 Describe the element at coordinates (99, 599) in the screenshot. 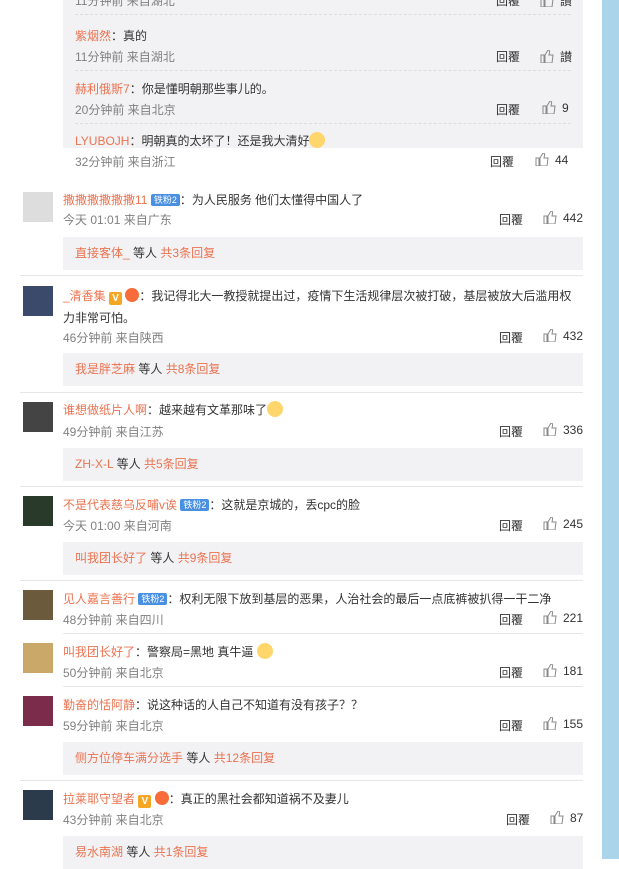

I see `comment-username: 见人嘉言善行` at that location.